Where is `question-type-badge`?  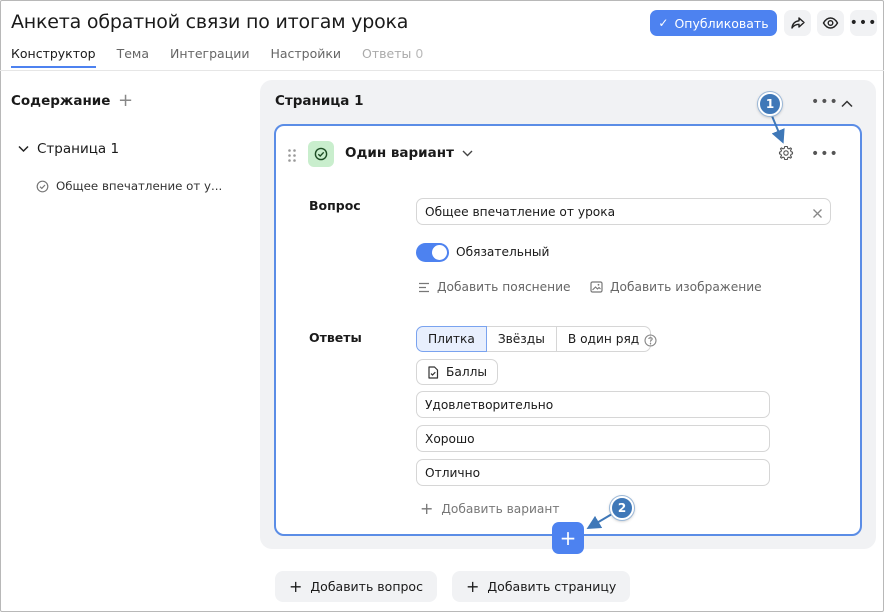 question-type-badge is located at coordinates (321, 154).